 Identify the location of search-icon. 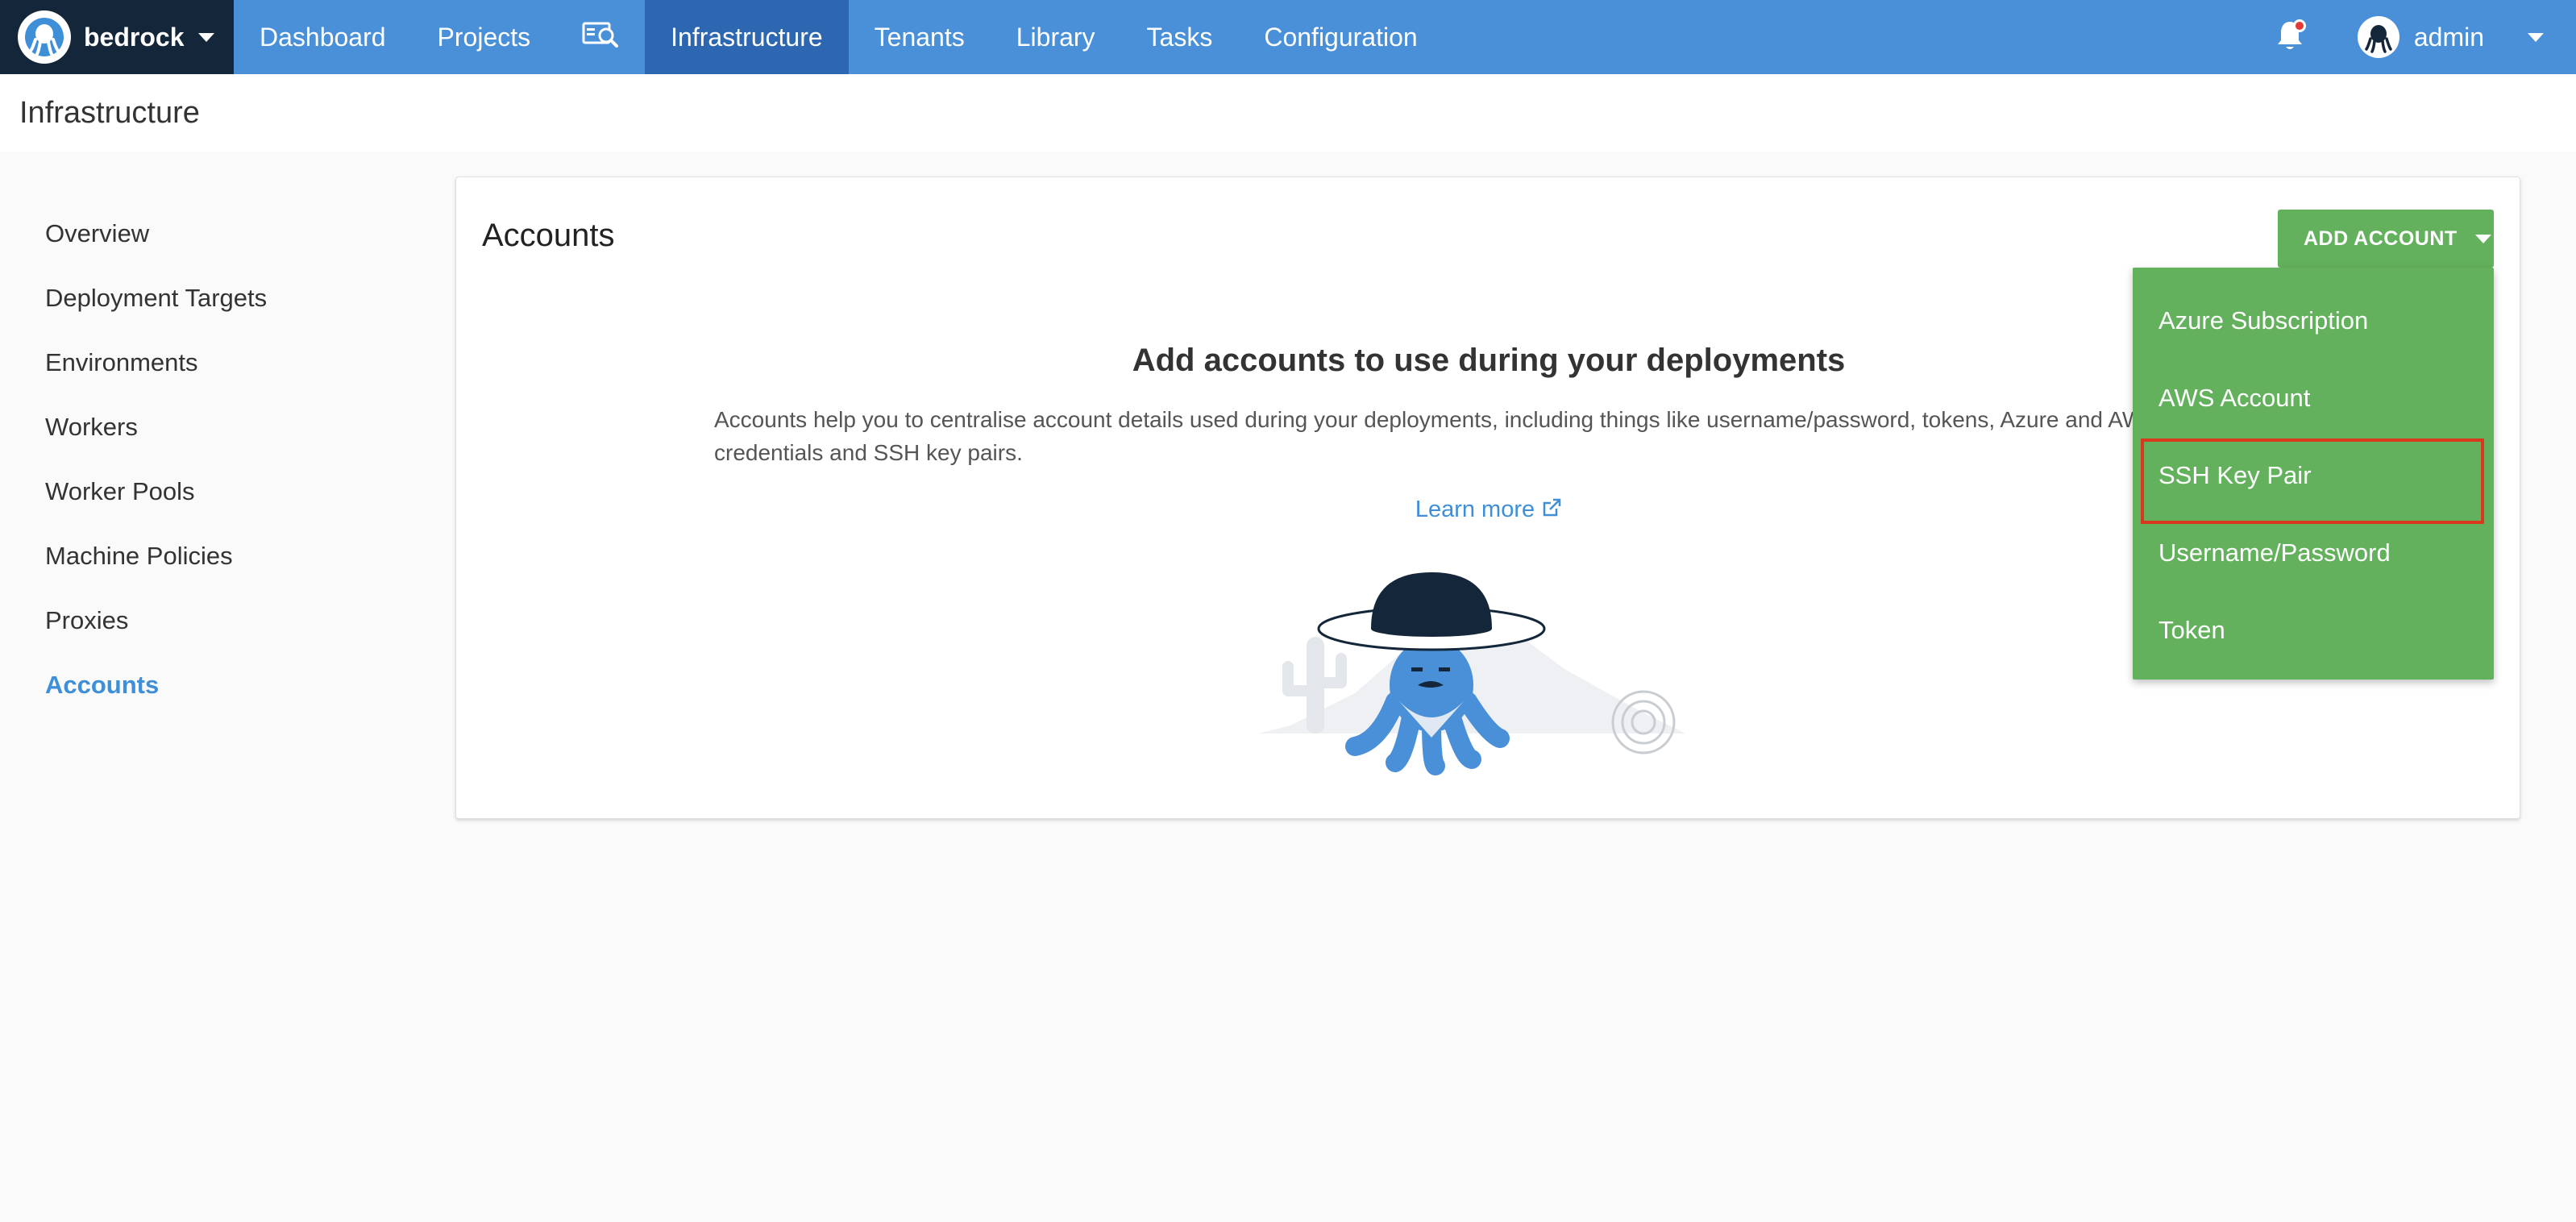
(600, 37).